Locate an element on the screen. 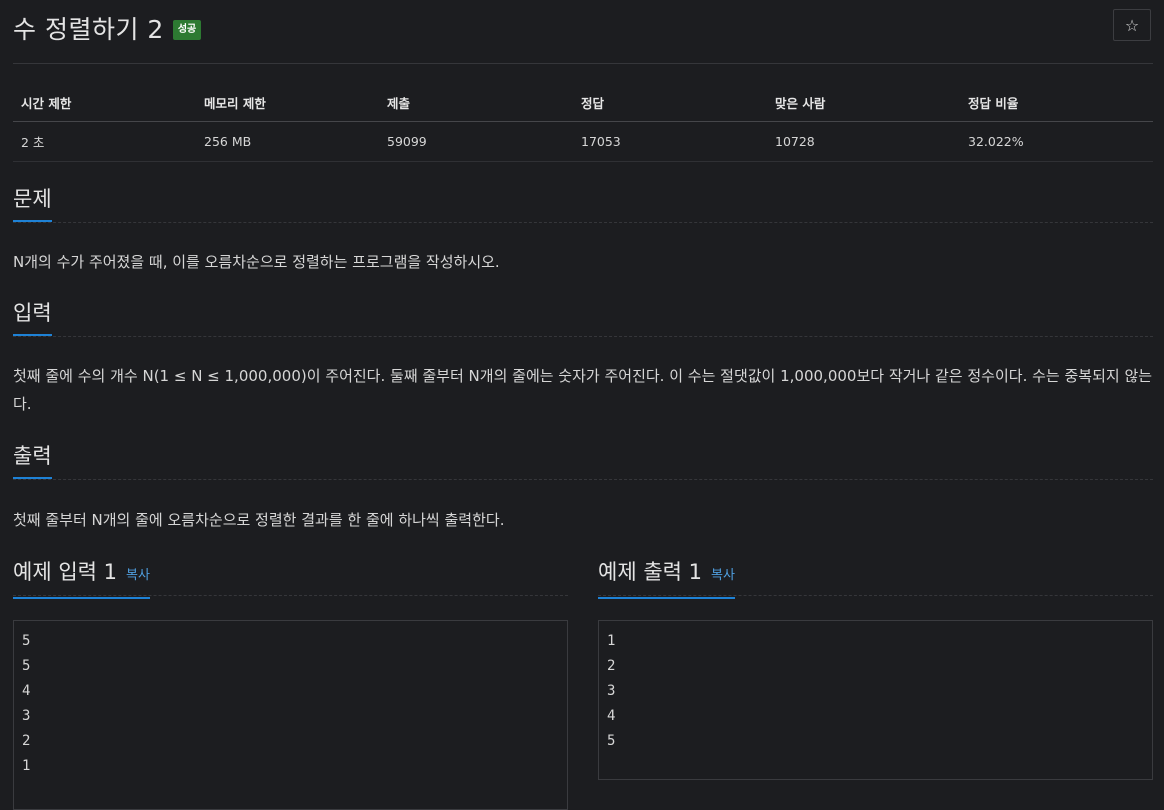 The width and height of the screenshot is (1164, 810). header-time-limit: 시간 제한 is located at coordinates (104, 103).